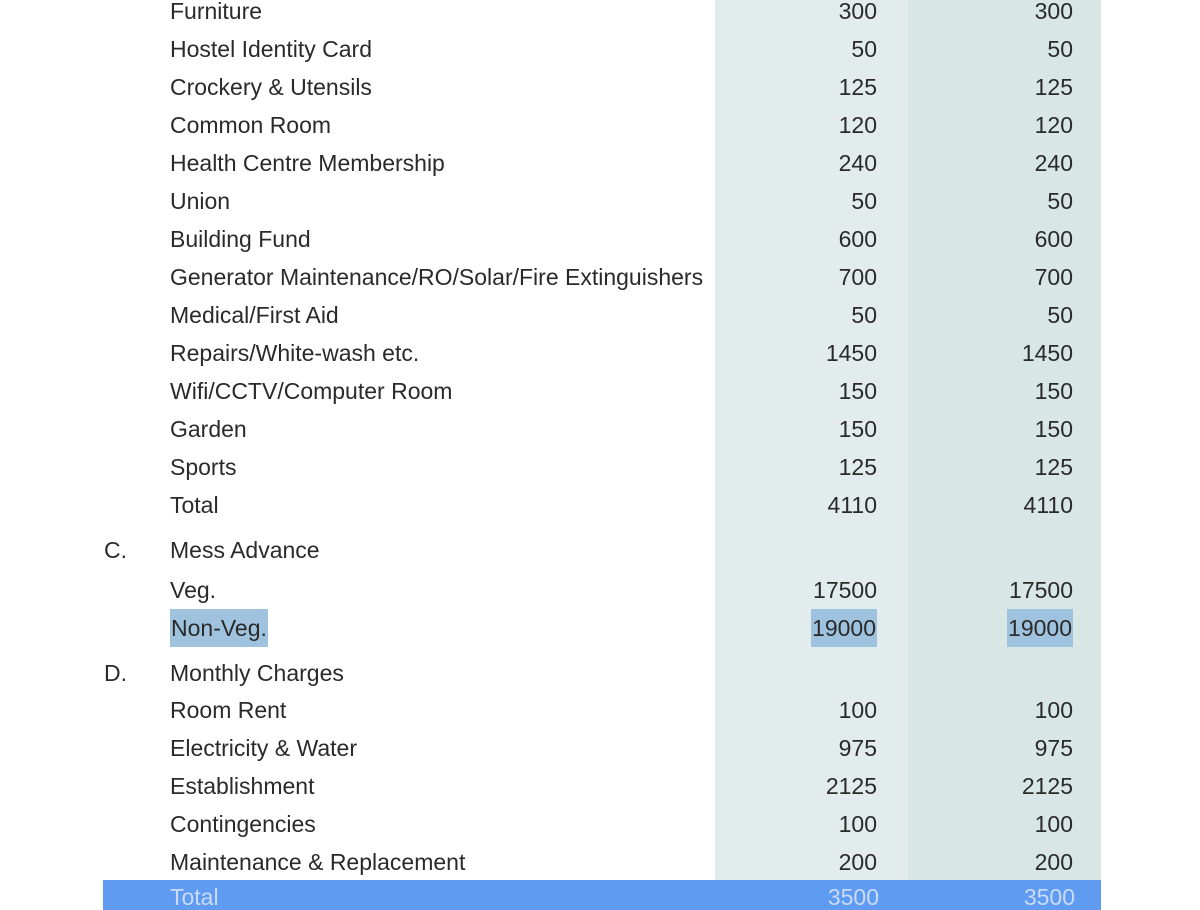 This screenshot has height=910, width=1200. I want to click on section-b-total-row: Total 4110 4110, so click(600, 505).